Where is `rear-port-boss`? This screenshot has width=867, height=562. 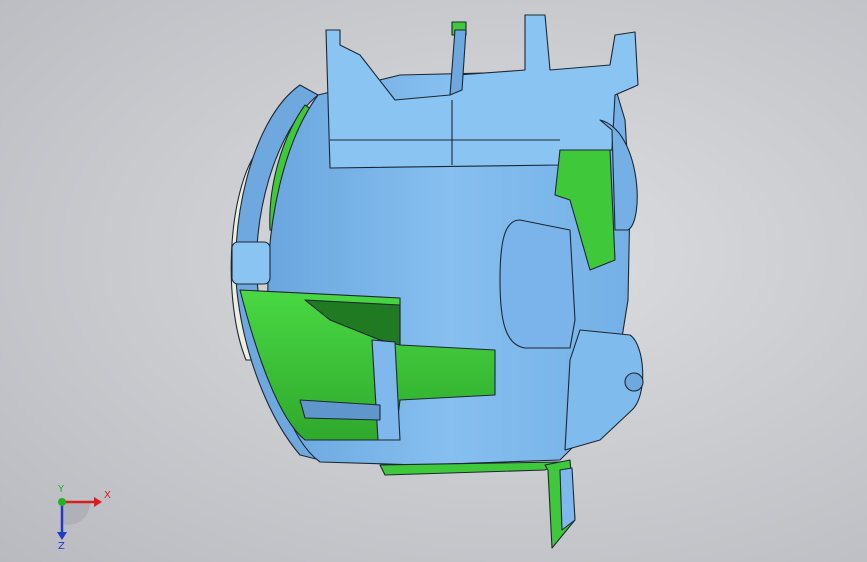 rear-port-boss is located at coordinates (537, 284).